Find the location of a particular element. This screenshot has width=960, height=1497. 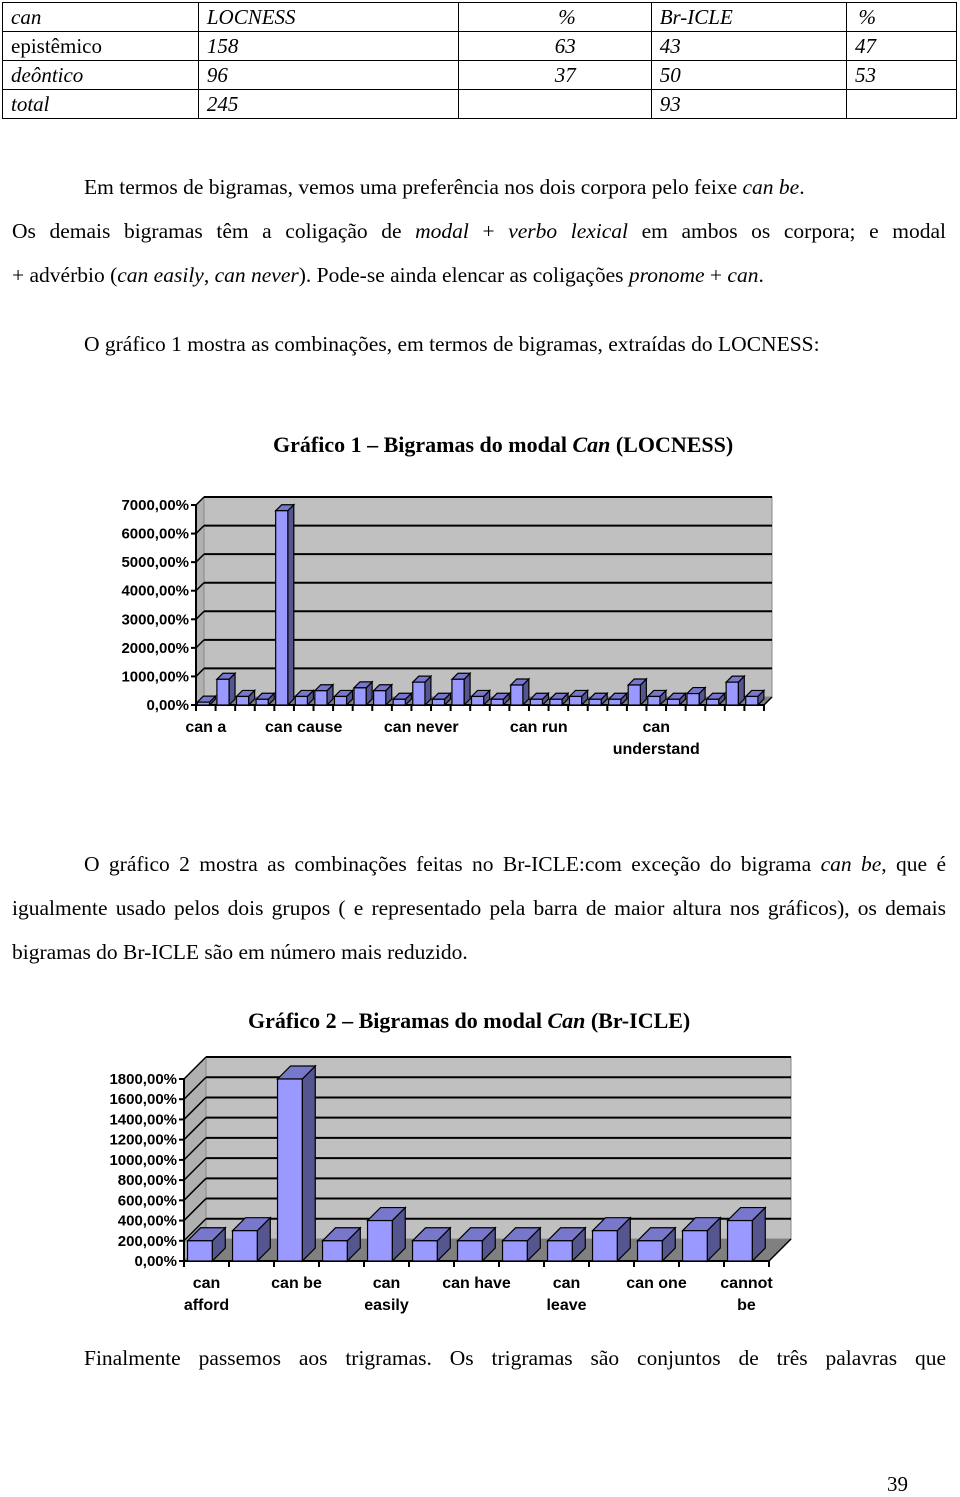

x-category-label: leave is located at coordinates (566, 1305).